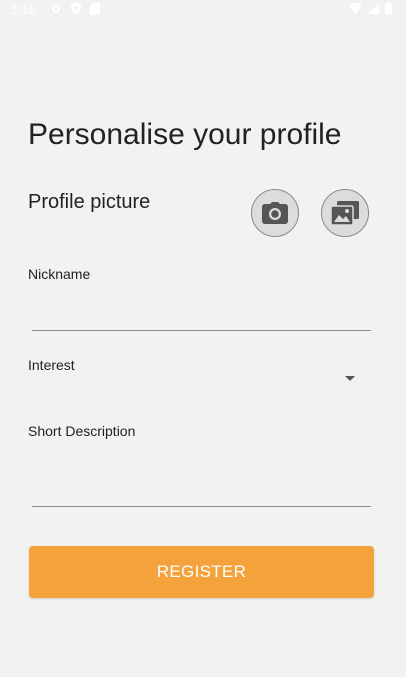 The height and width of the screenshot is (677, 406). What do you see at coordinates (82, 431) in the screenshot?
I see `short-description-label: Short Description` at bounding box center [82, 431].